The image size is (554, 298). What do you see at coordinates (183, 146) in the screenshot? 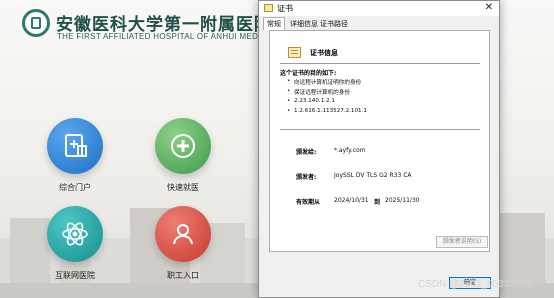
I see `medical-cross-icon` at bounding box center [183, 146].